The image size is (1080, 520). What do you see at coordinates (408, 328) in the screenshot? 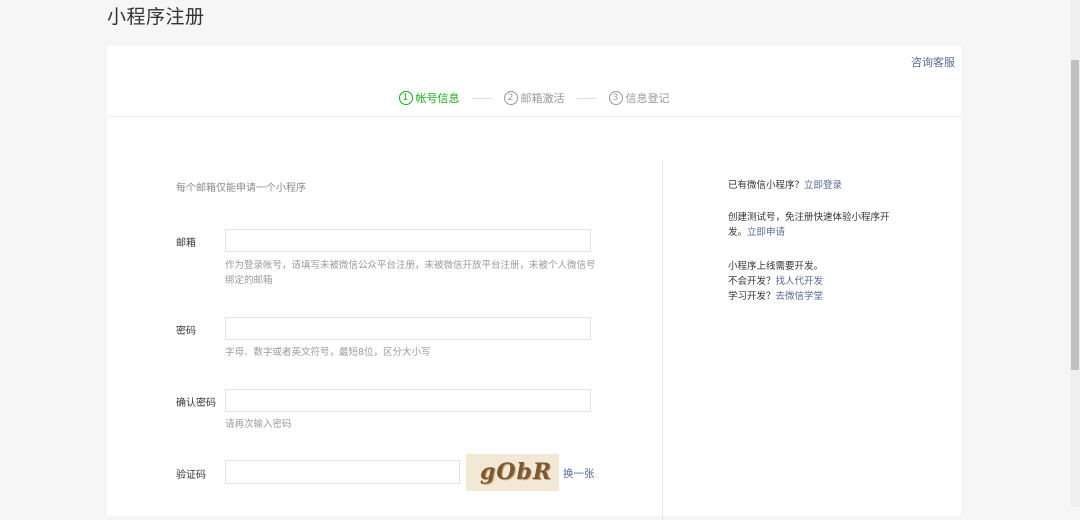
I see `password-field` at bounding box center [408, 328].